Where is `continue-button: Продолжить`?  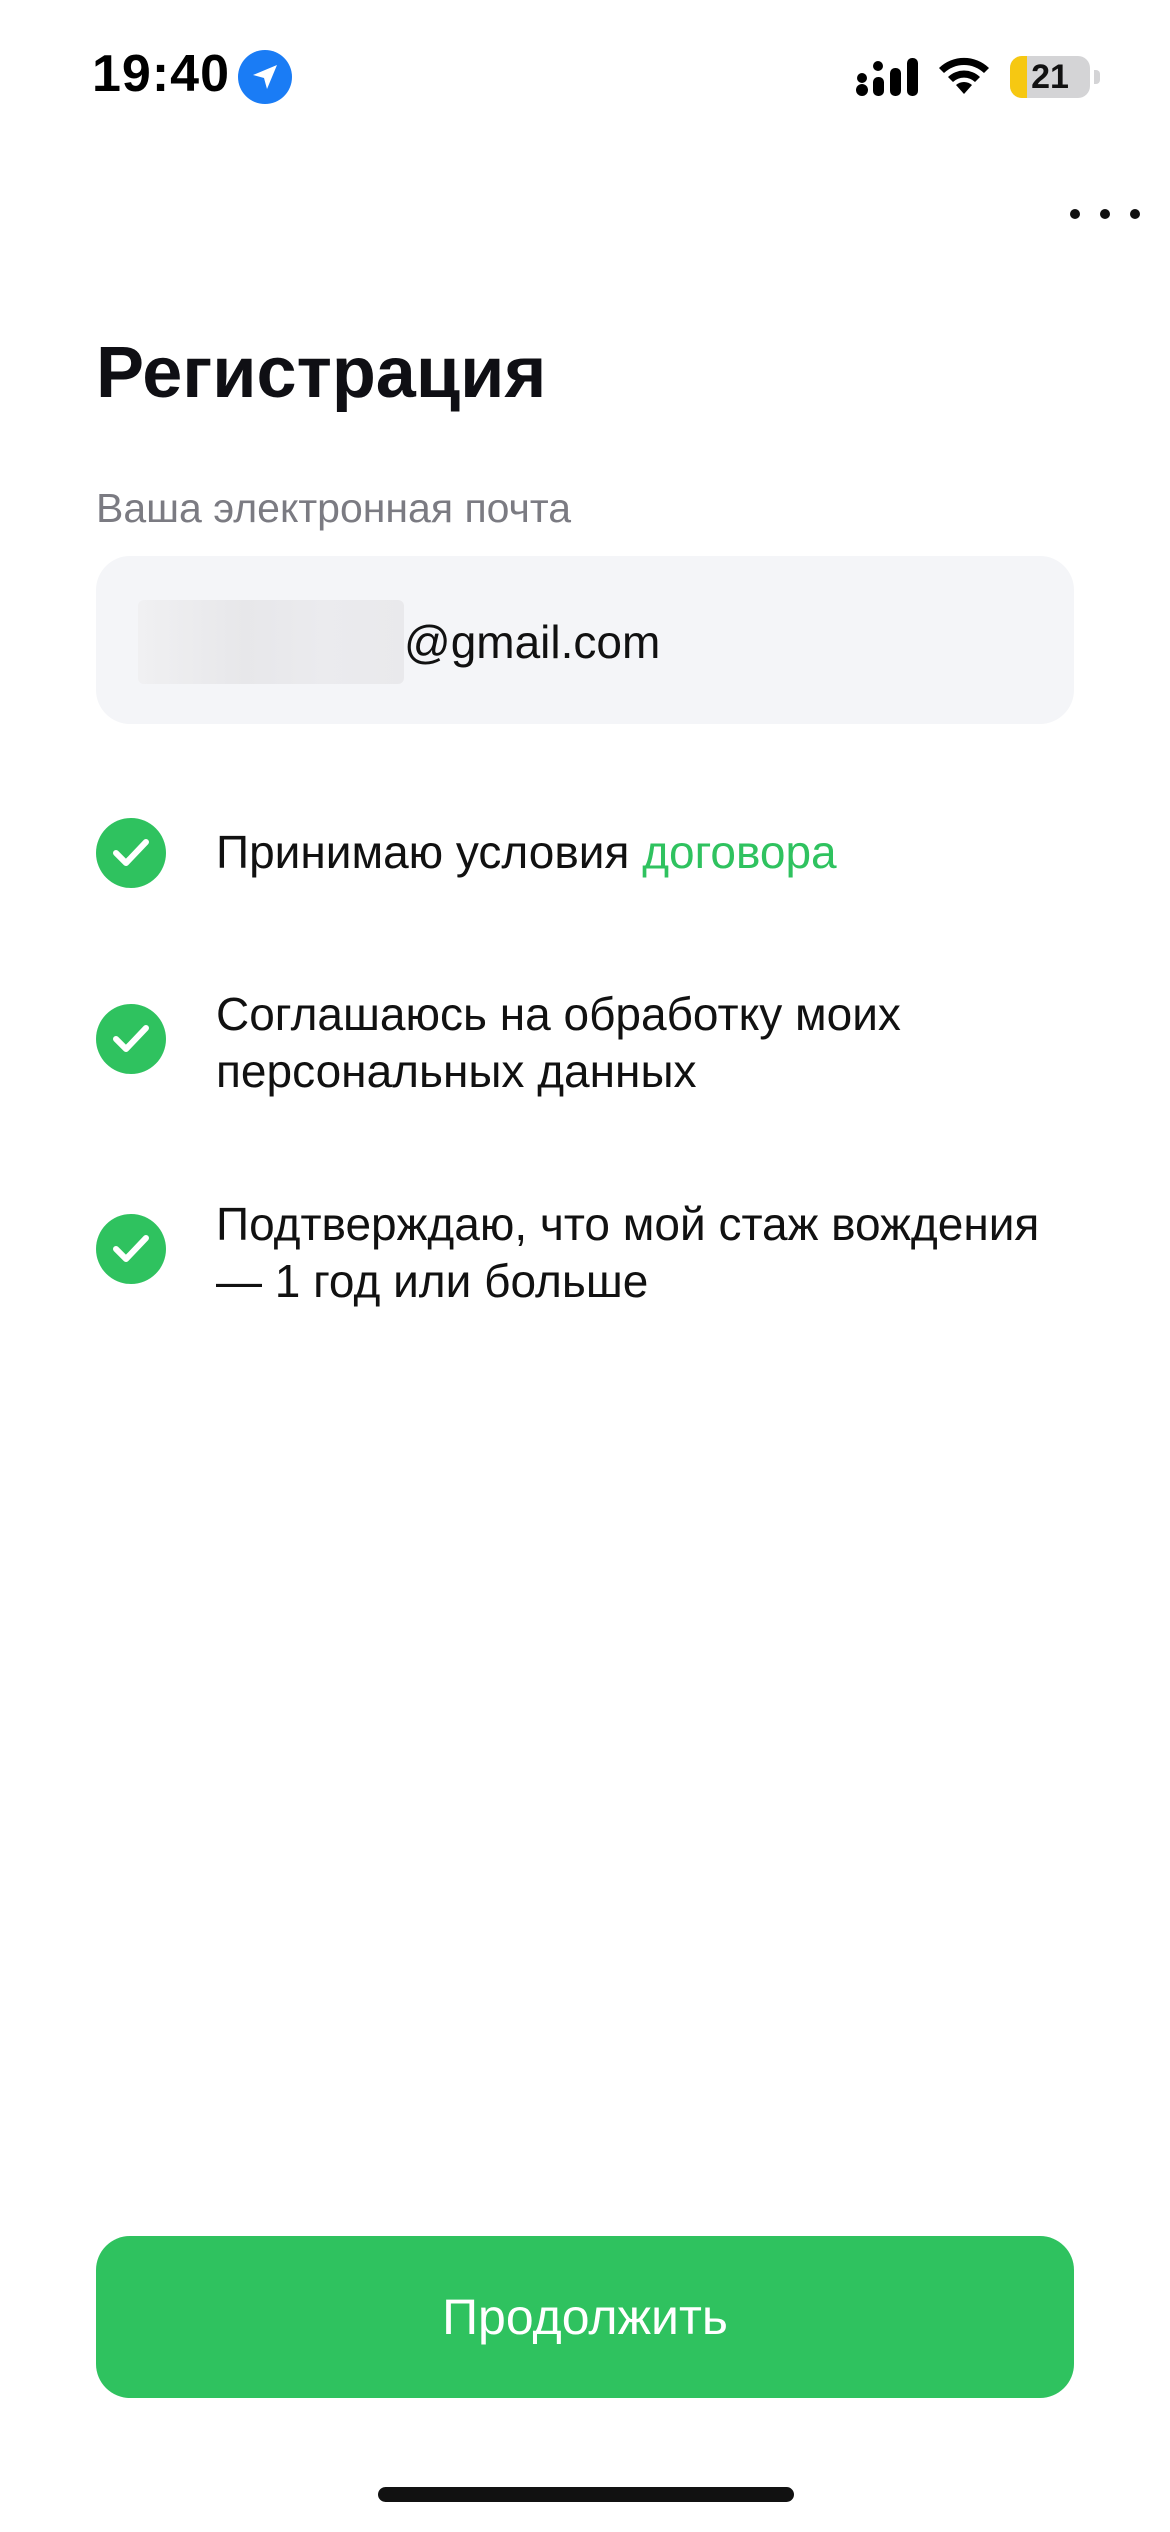 continue-button: Продолжить is located at coordinates (585, 2317).